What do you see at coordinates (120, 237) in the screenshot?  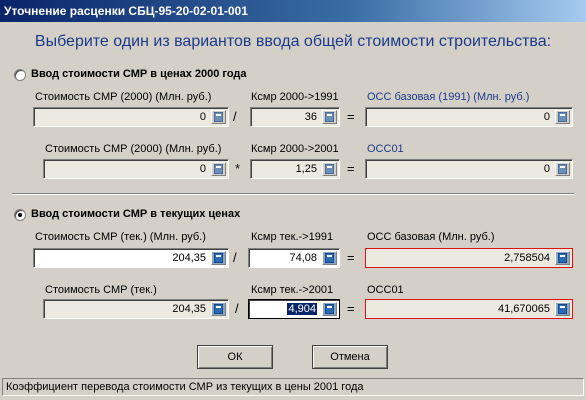 I see `o2r1-label-a: Стоимость СМР (тек.) (Млн. руб.)` at bounding box center [120, 237].